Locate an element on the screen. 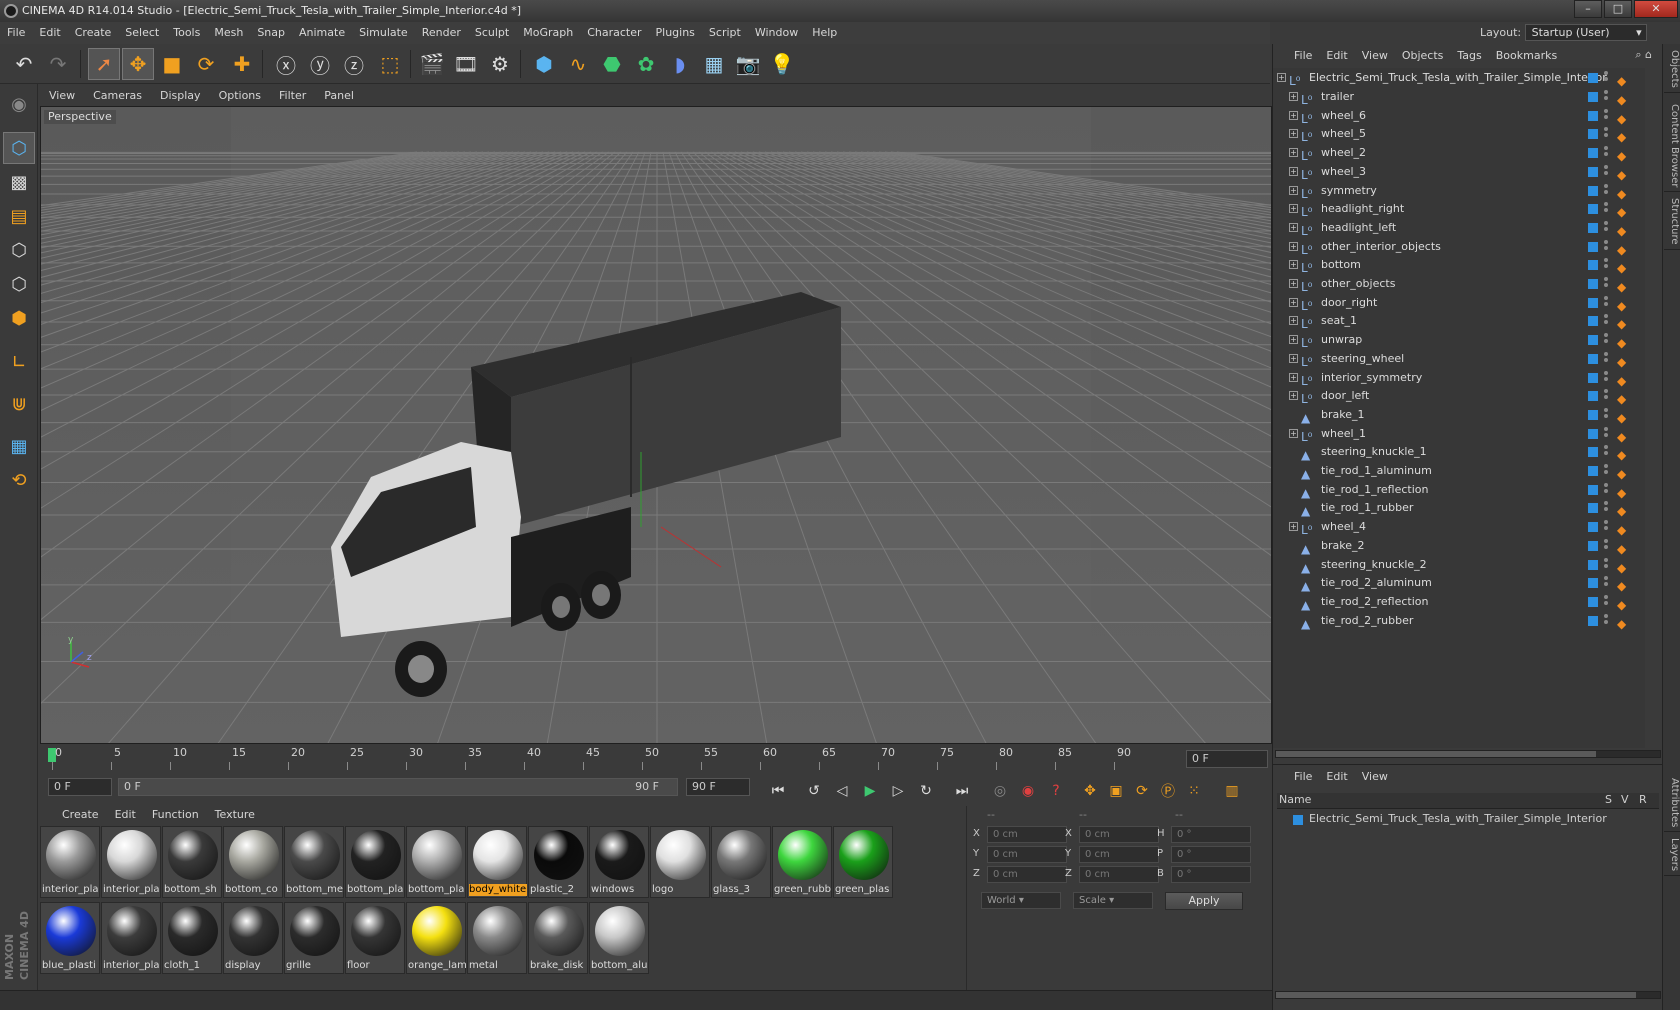 This screenshot has height=1010, width=1680. next-key-icon: ↻ is located at coordinates (926, 791).